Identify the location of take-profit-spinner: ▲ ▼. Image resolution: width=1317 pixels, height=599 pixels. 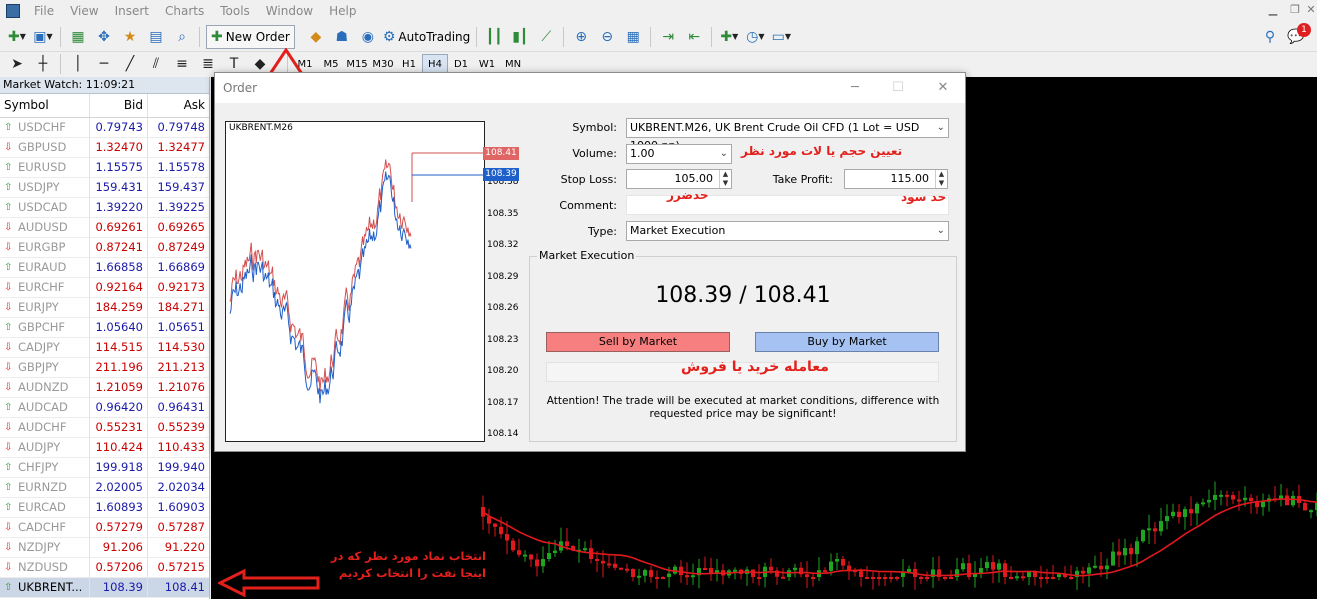
(941, 179).